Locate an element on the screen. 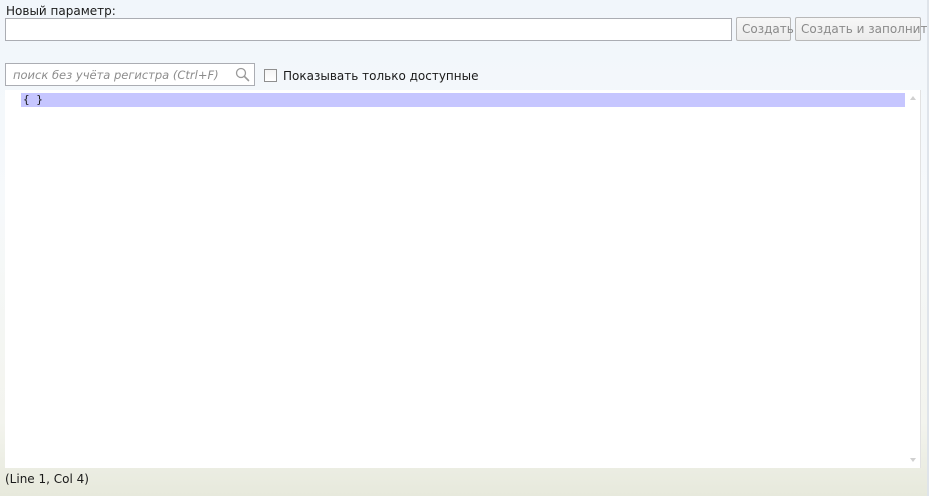 This screenshot has width=929, height=496. code-line: { } is located at coordinates (33, 100).